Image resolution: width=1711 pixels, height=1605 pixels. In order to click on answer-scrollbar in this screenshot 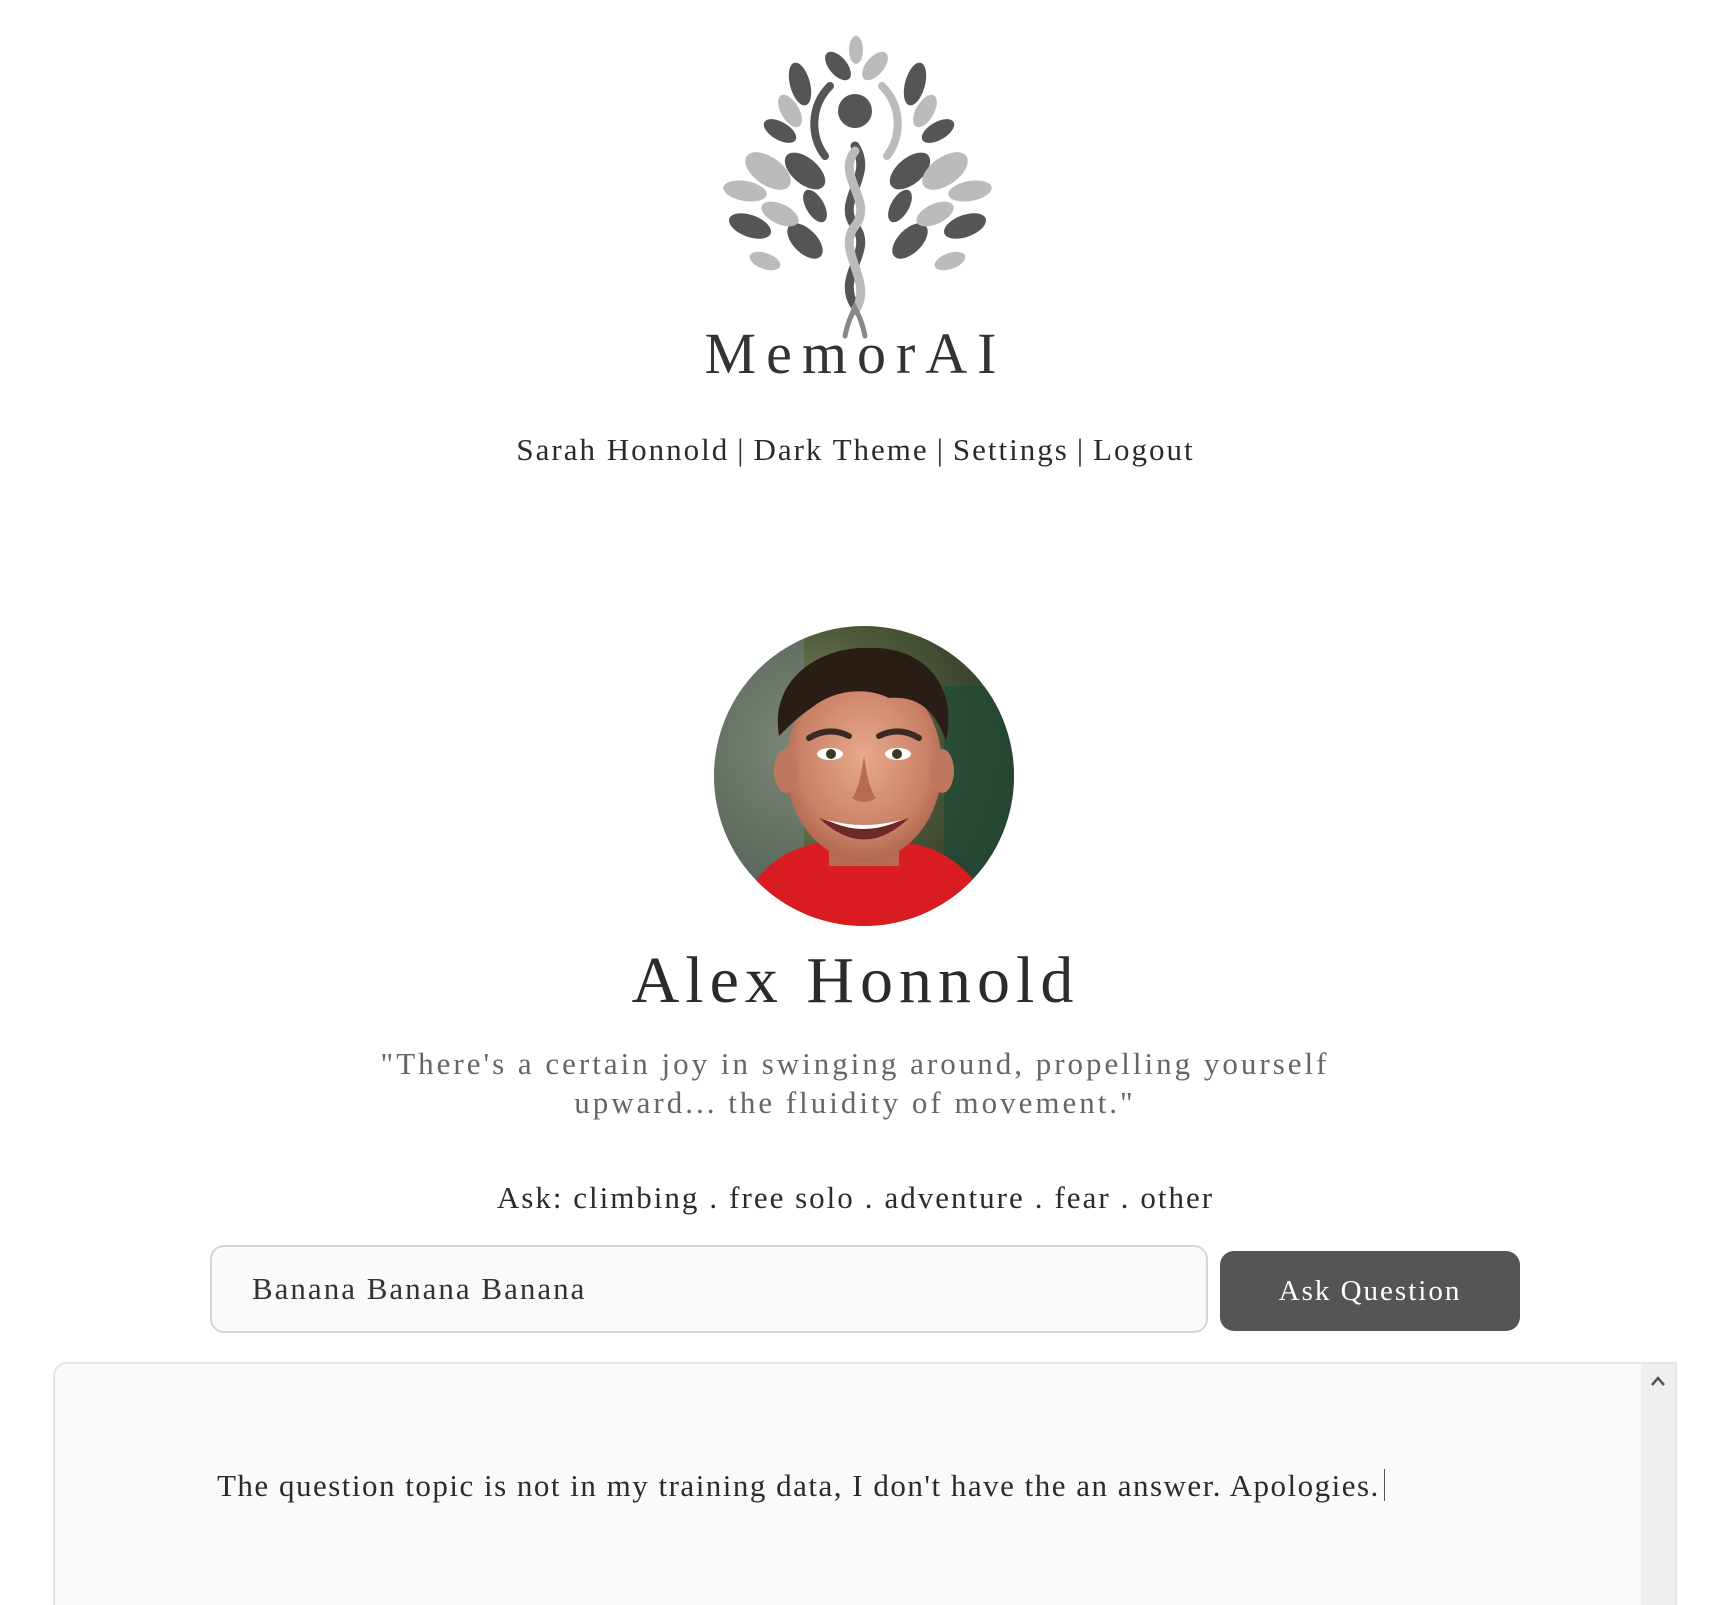, I will do `click(1658, 1484)`.